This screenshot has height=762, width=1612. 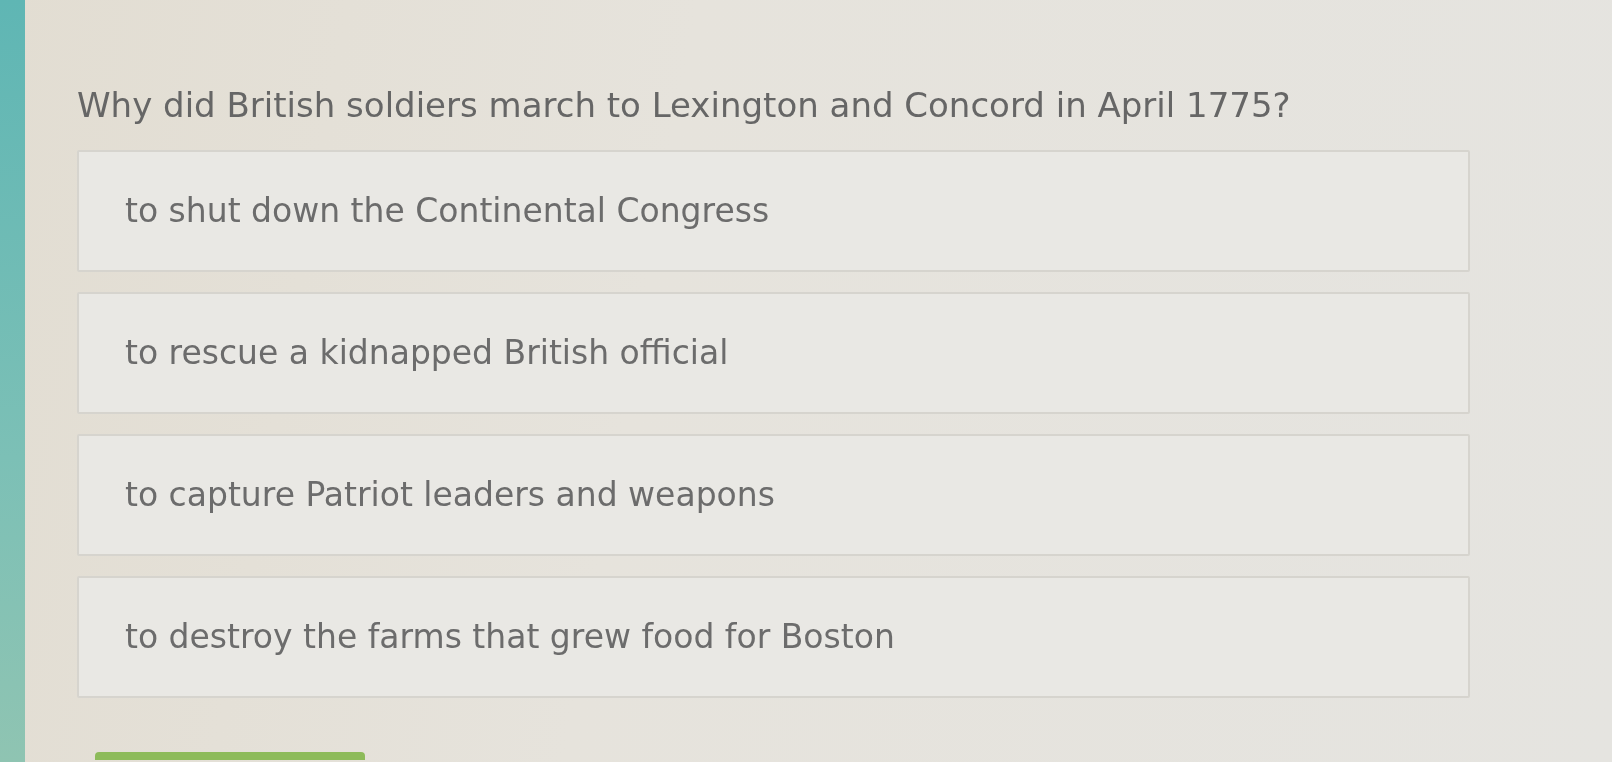 I want to click on answer-choice: to capture Patriot leaders and weapons, so click(x=773, y=495).